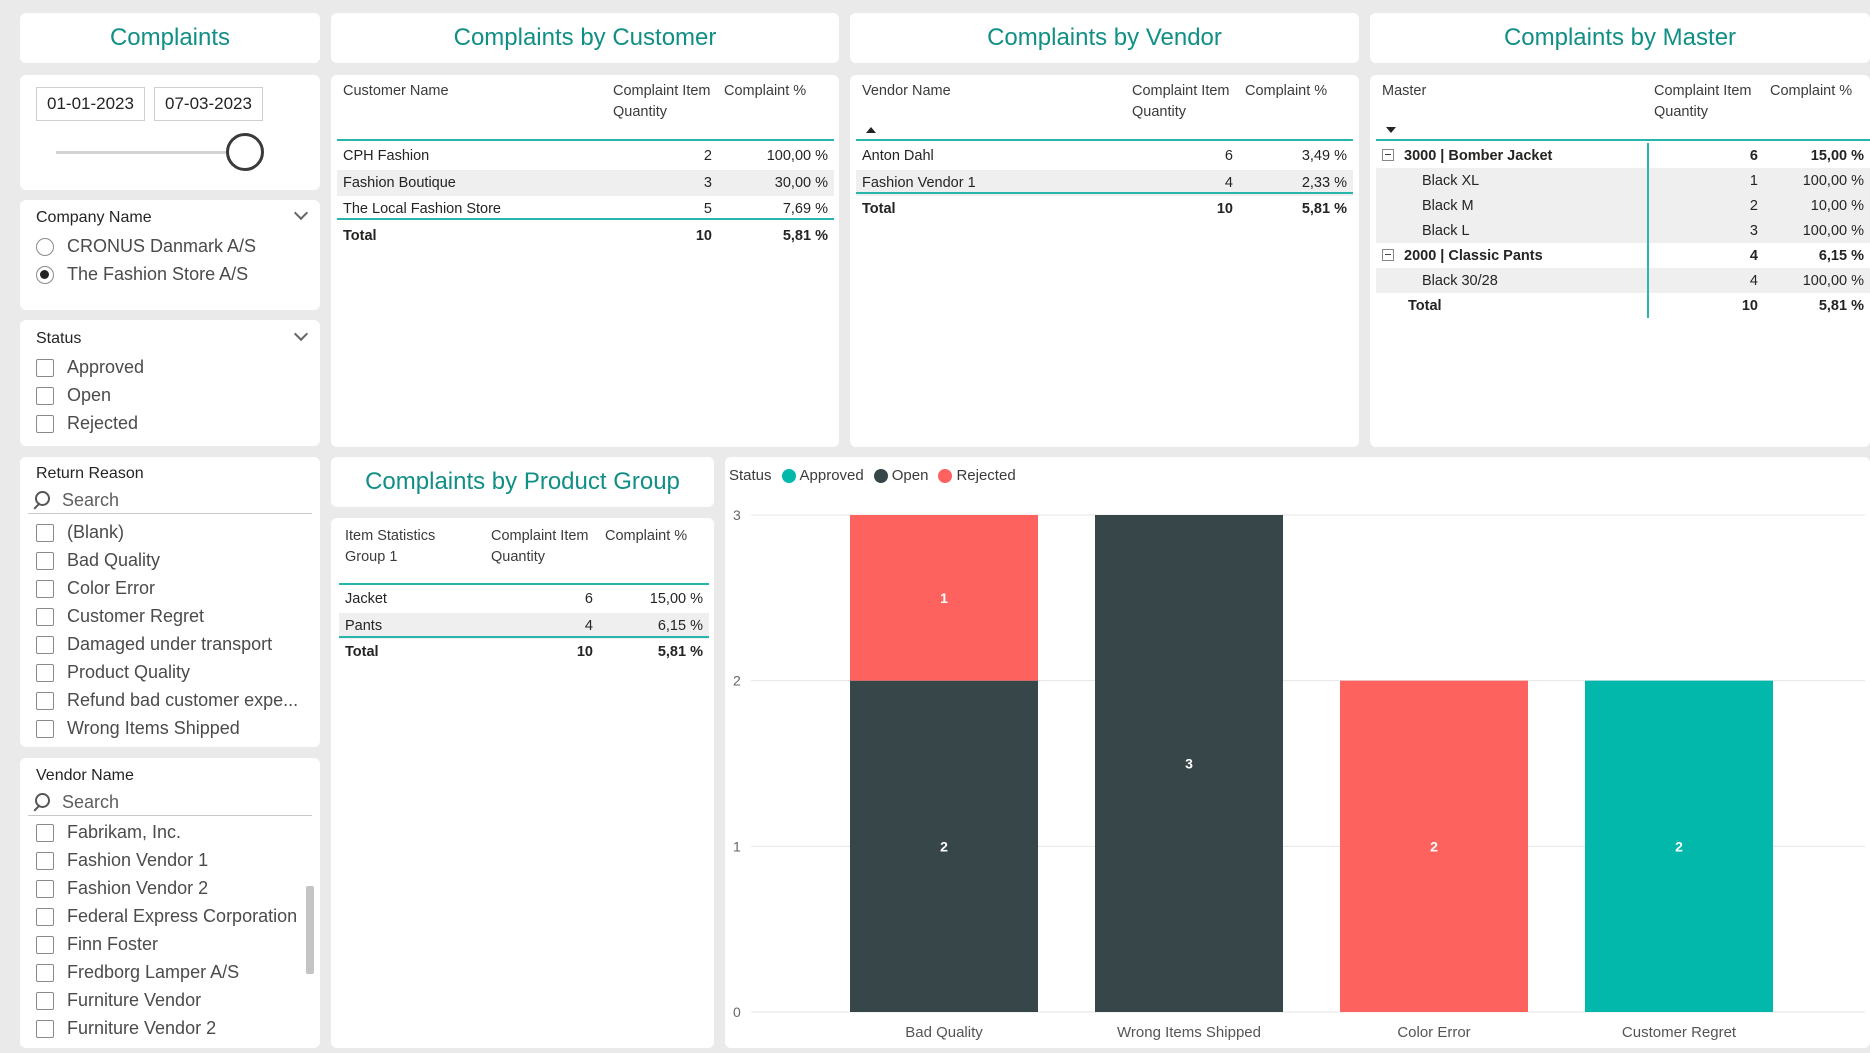 The width and height of the screenshot is (1870, 1053). I want to click on child-row: Black L 3 100,00 %, so click(1623, 230).